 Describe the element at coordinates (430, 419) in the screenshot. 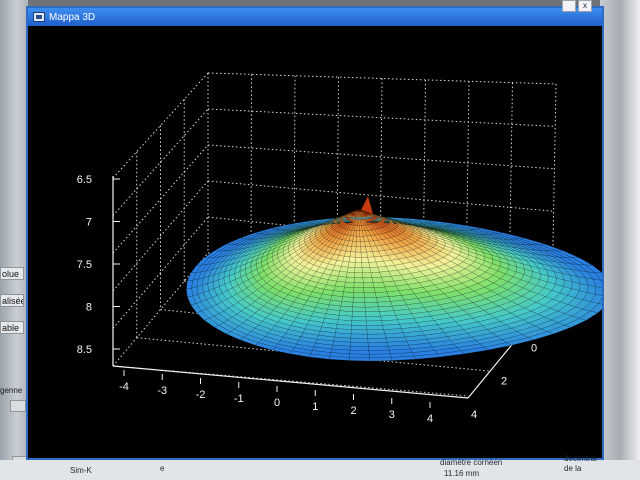

I see `x-tick-label: 4` at that location.